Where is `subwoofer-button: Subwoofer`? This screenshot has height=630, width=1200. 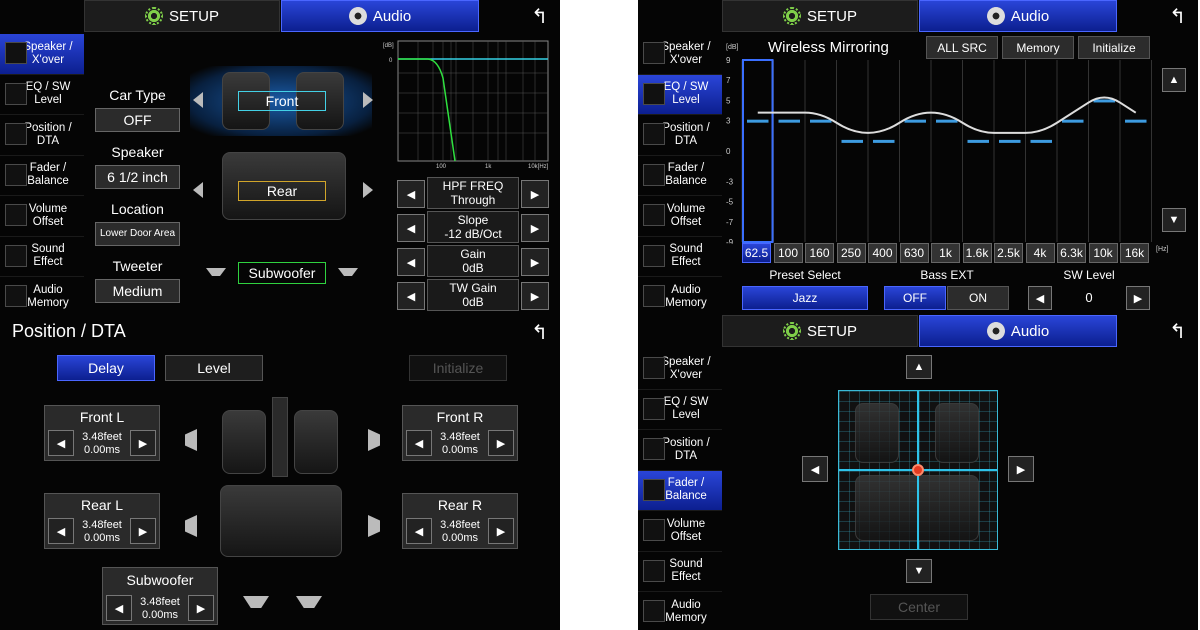 subwoofer-button: Subwoofer is located at coordinates (282, 273).